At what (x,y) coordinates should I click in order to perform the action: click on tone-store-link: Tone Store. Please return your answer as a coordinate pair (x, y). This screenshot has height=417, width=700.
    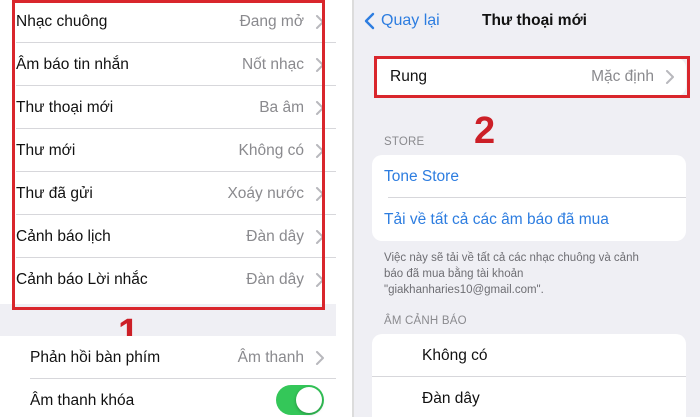
    Looking at the image, I should click on (421, 177).